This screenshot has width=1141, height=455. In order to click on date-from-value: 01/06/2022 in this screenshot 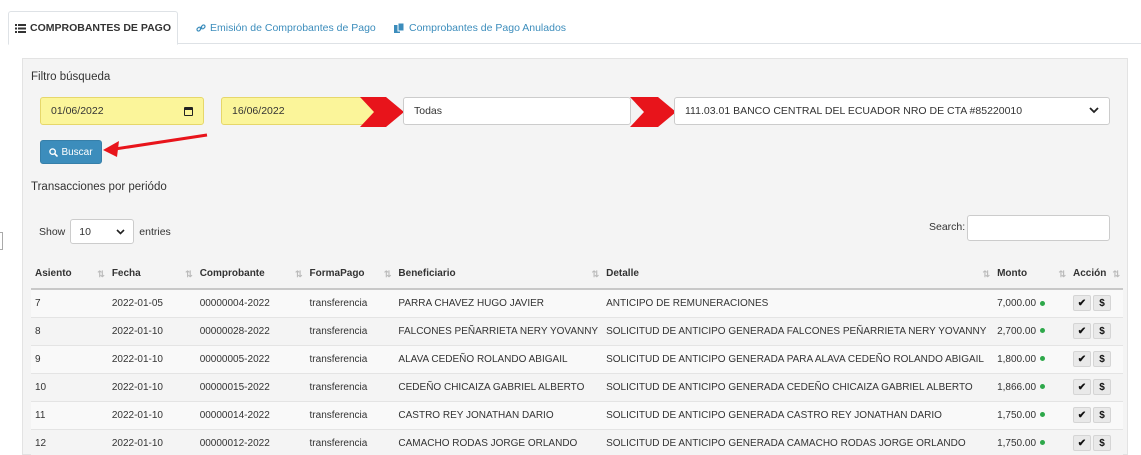, I will do `click(77, 111)`.